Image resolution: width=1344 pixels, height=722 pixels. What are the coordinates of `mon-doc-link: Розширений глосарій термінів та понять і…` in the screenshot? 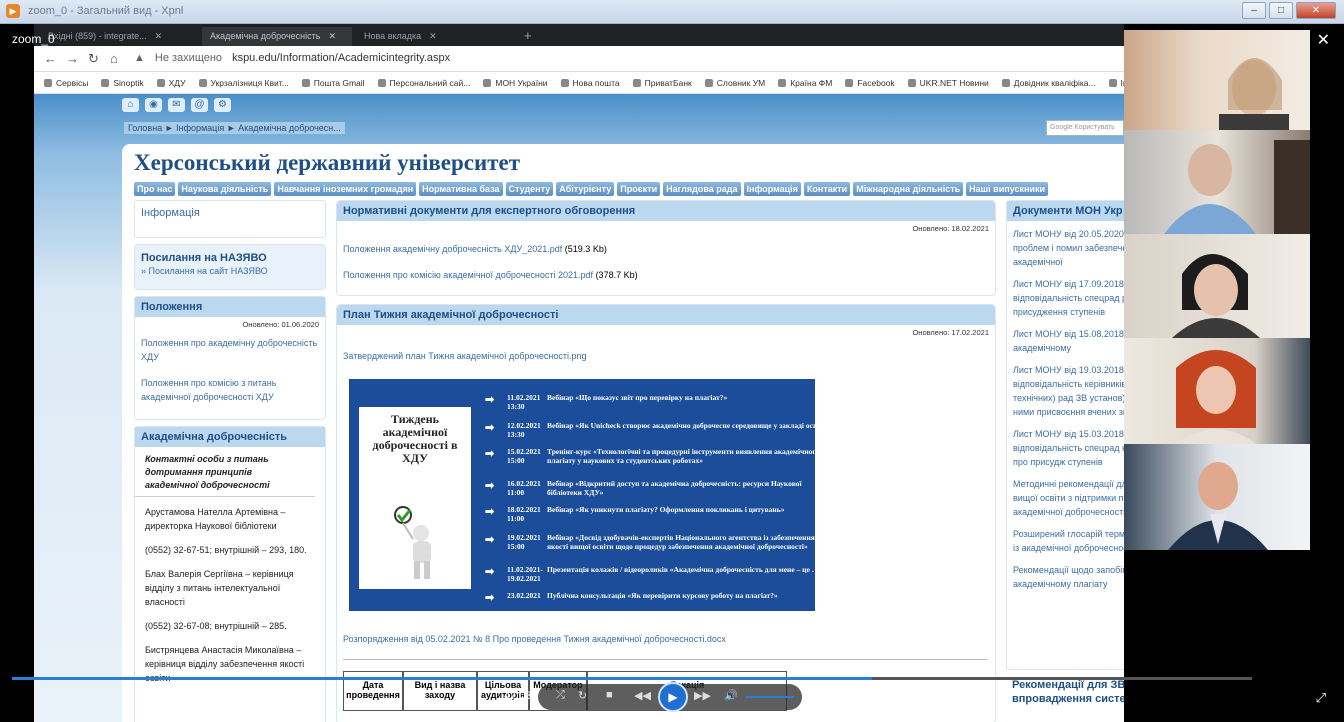 It's located at (1068, 541).